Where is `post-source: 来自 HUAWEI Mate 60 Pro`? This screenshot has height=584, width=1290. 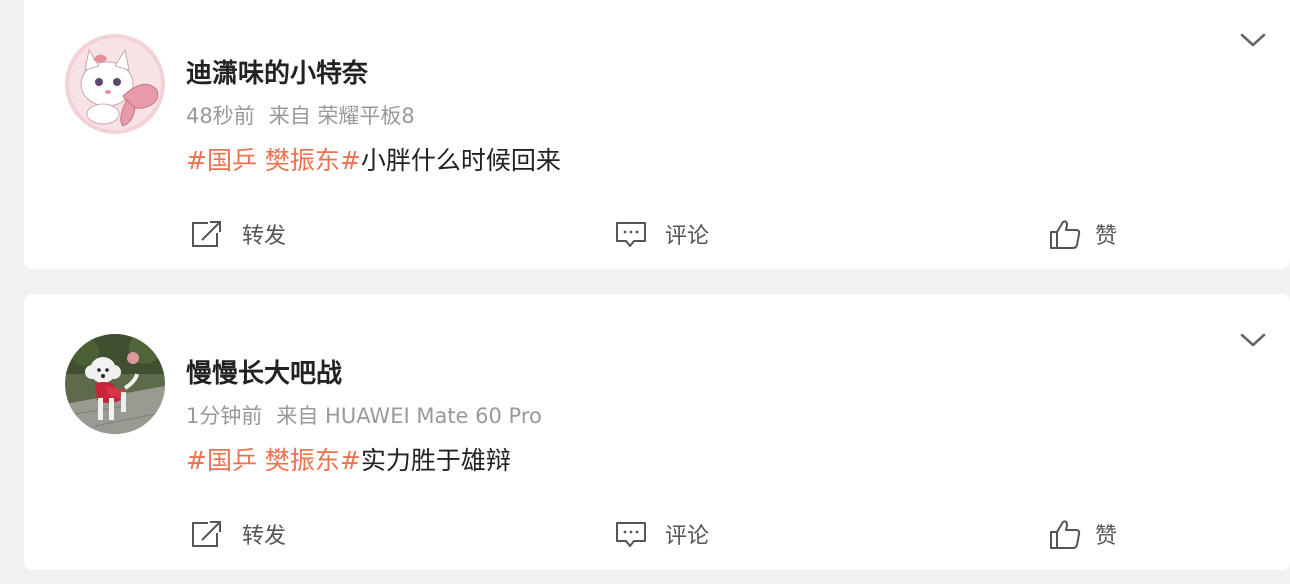
post-source: 来自 HUAWEI Mate 60 Pro is located at coordinates (409, 416).